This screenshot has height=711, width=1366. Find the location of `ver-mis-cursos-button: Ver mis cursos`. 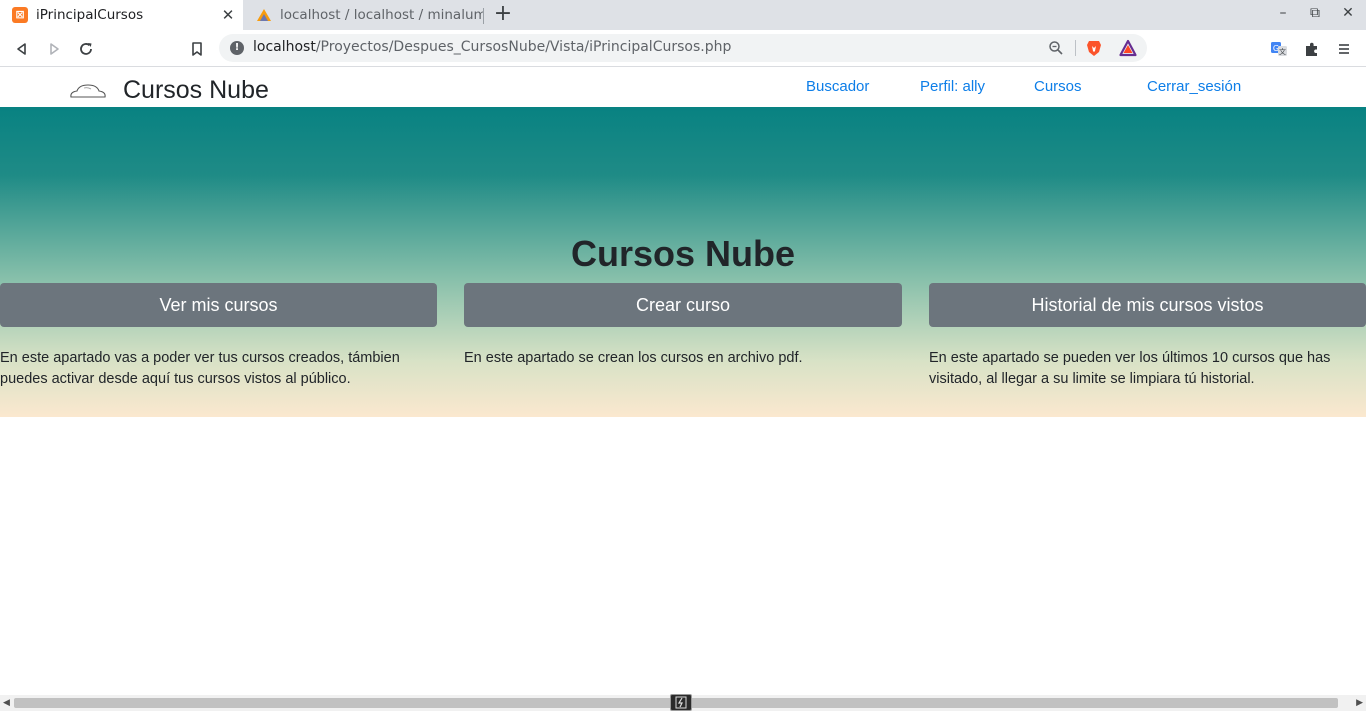

ver-mis-cursos-button: Ver mis cursos is located at coordinates (218, 305).